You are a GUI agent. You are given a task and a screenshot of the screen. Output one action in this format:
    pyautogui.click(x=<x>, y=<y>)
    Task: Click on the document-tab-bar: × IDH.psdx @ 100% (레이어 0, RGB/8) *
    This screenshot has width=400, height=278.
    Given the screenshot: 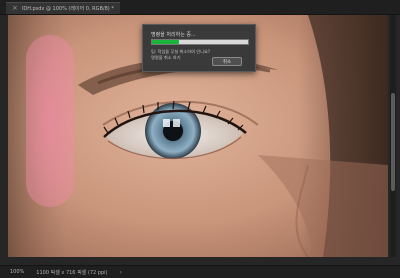 What is the action you would take?
    pyautogui.click(x=200, y=7)
    